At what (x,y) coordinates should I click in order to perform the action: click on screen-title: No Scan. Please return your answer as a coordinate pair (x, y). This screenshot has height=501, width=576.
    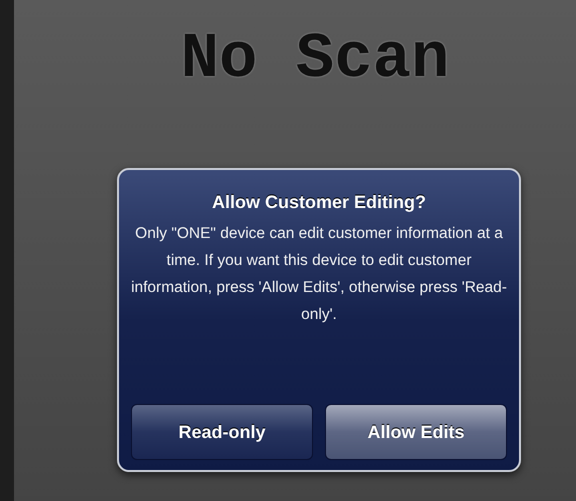
    Looking at the image, I should click on (315, 60).